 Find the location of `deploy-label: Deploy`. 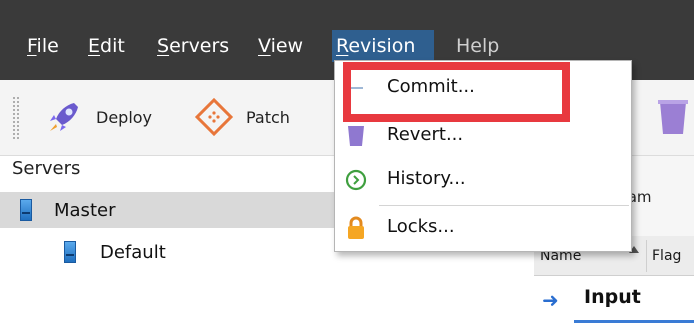

deploy-label: Deploy is located at coordinates (124, 117).